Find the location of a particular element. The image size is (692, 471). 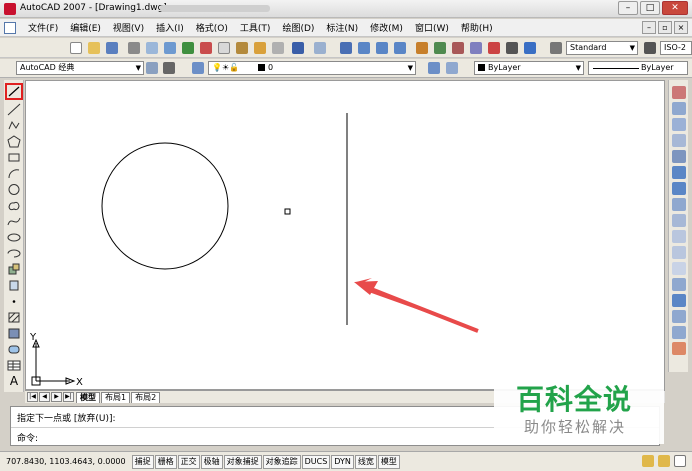

workspace-select: AutoCAD 经典 ▼ is located at coordinates (80, 68).